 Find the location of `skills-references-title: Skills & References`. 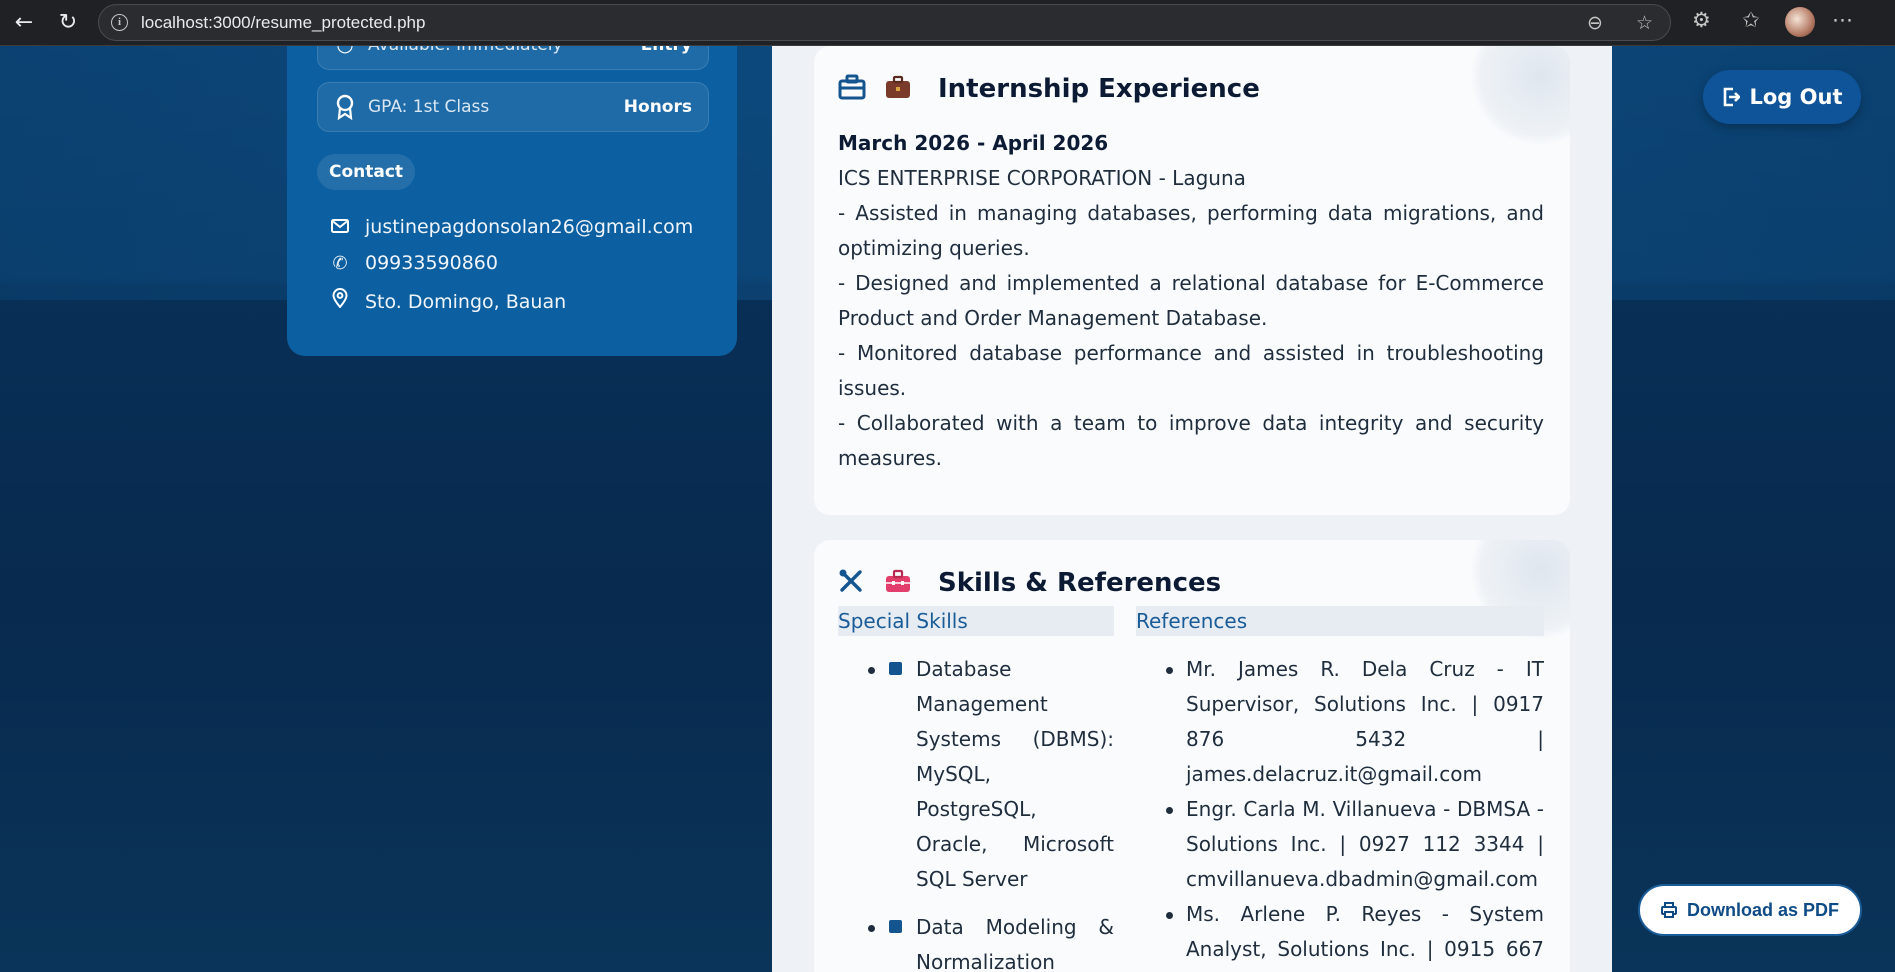

skills-references-title: Skills & References is located at coordinates (1080, 583).